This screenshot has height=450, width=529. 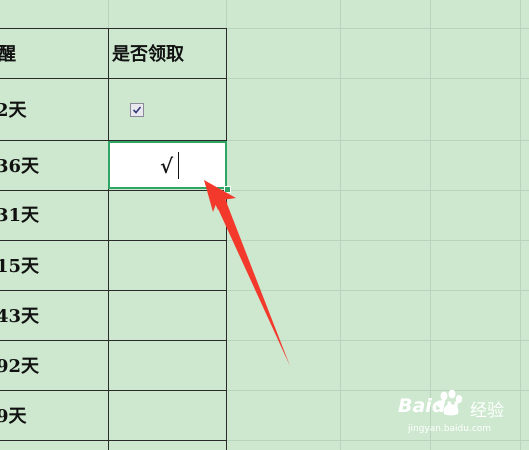 I want to click on baidu-jingyan-watermark: Baidu 经验 jingyan.baidu.com, so click(x=462, y=415).